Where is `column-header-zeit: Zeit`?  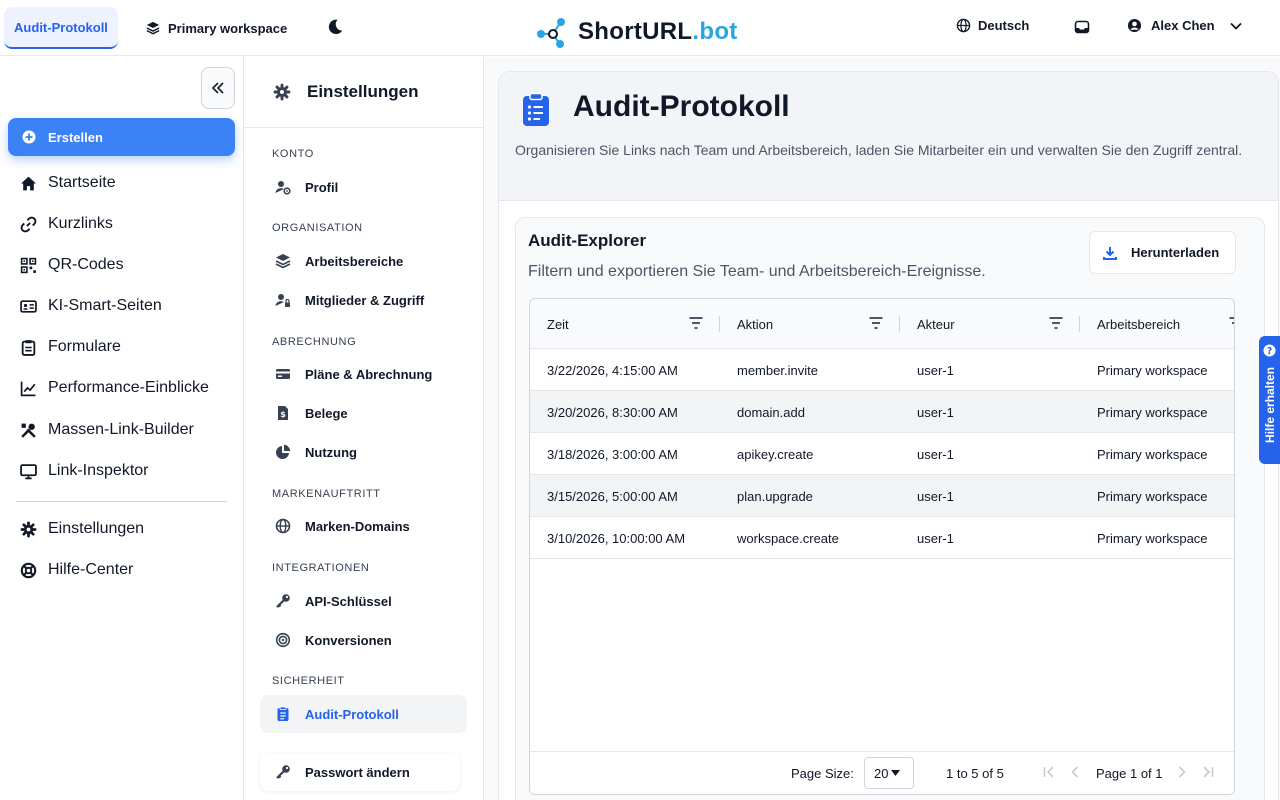 column-header-zeit: Zeit is located at coordinates (558, 324).